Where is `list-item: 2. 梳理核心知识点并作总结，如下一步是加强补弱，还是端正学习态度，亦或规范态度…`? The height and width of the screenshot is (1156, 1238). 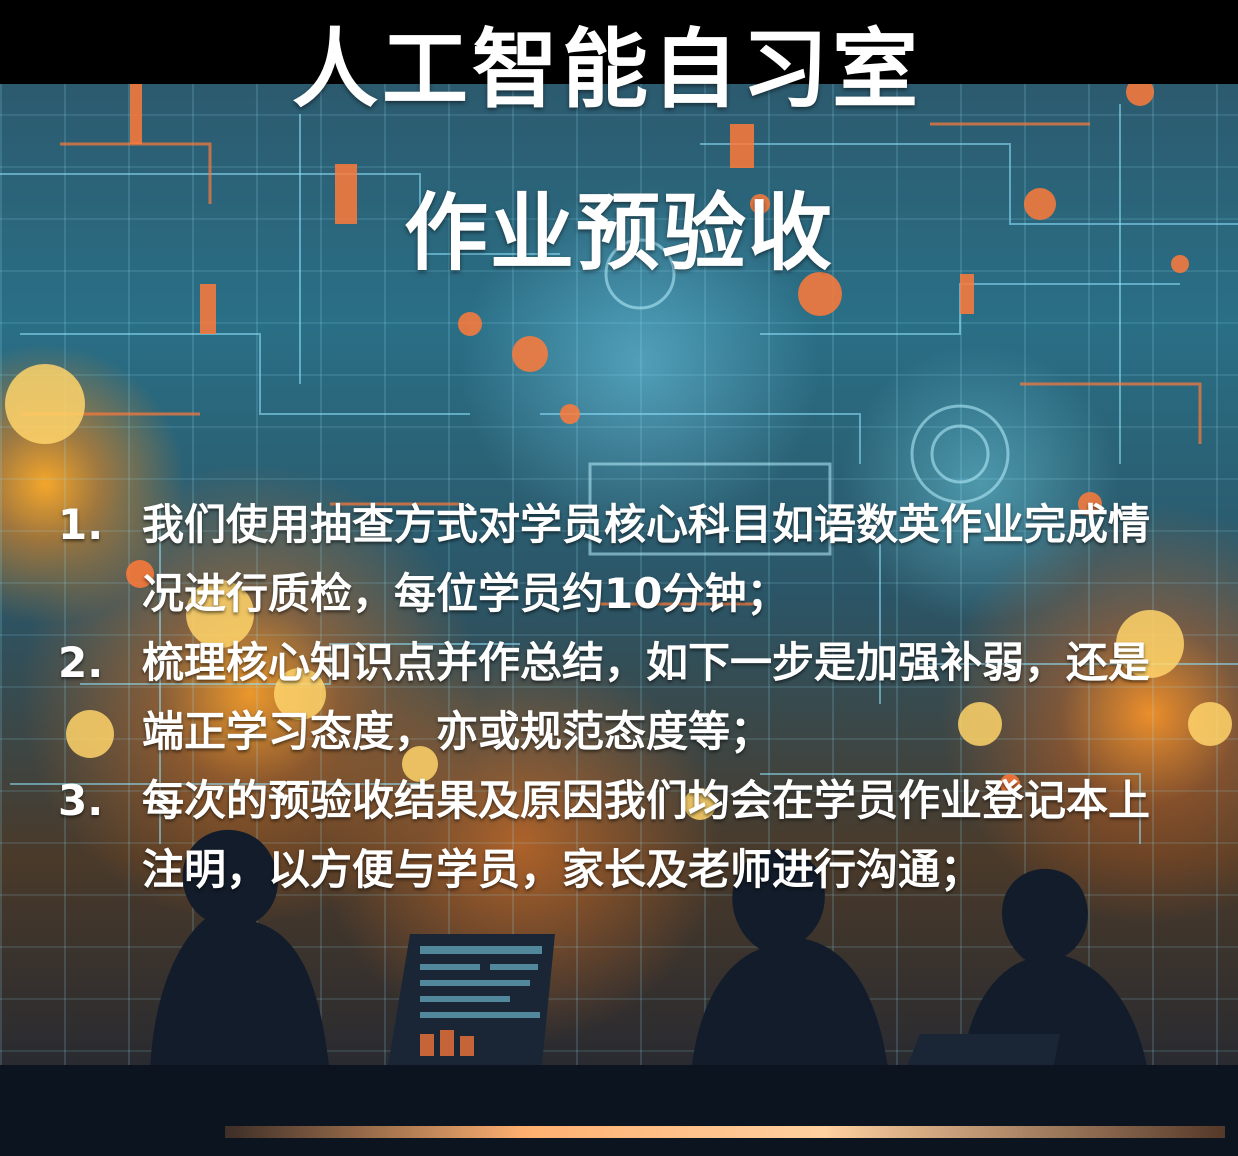
list-item: 2. 梳理核心知识点并作总结，如下一步是加强补弱，还是端正学习态度，亦或规范态度… is located at coordinates (613, 697).